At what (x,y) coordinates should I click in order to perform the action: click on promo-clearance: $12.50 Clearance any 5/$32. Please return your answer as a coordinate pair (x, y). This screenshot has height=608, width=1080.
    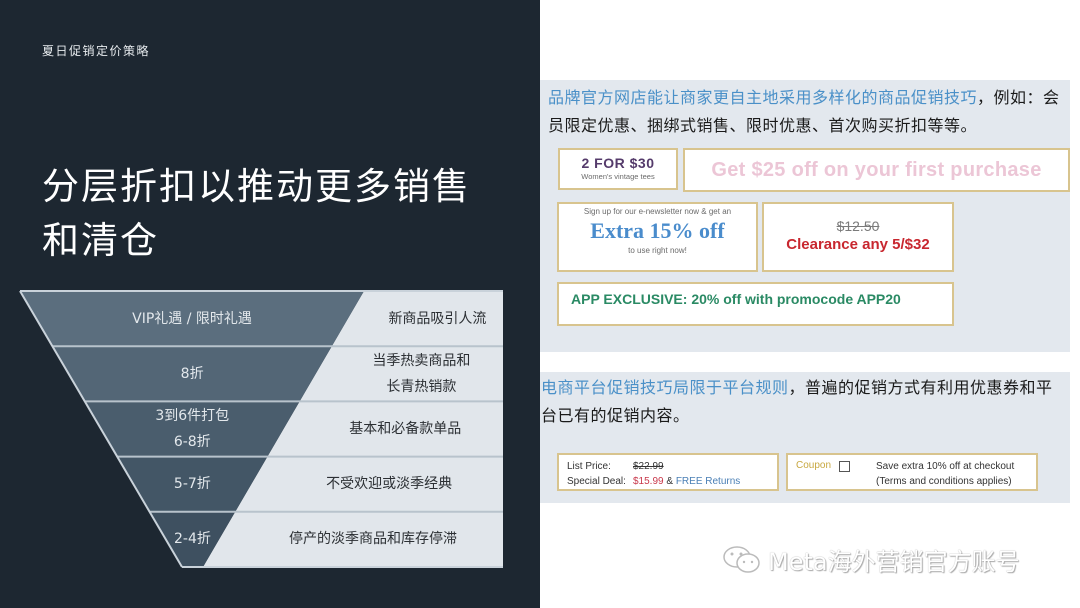
    Looking at the image, I should click on (858, 237).